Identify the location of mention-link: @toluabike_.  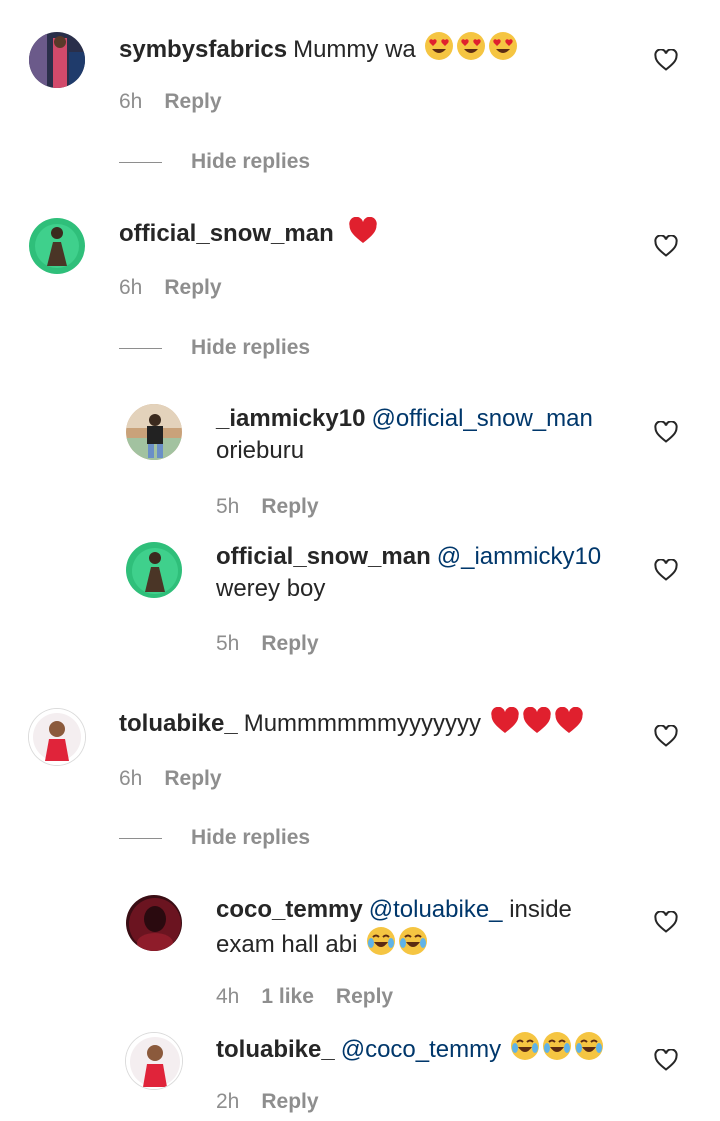
(436, 909).